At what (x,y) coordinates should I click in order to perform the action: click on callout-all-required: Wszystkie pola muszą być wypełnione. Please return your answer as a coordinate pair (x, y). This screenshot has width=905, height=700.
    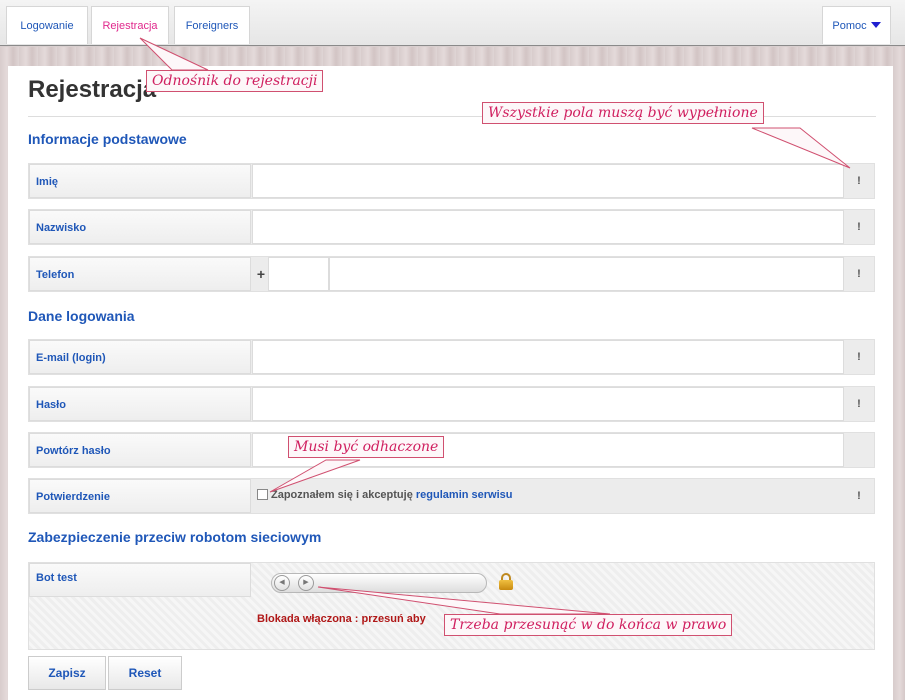
    Looking at the image, I should click on (623, 113).